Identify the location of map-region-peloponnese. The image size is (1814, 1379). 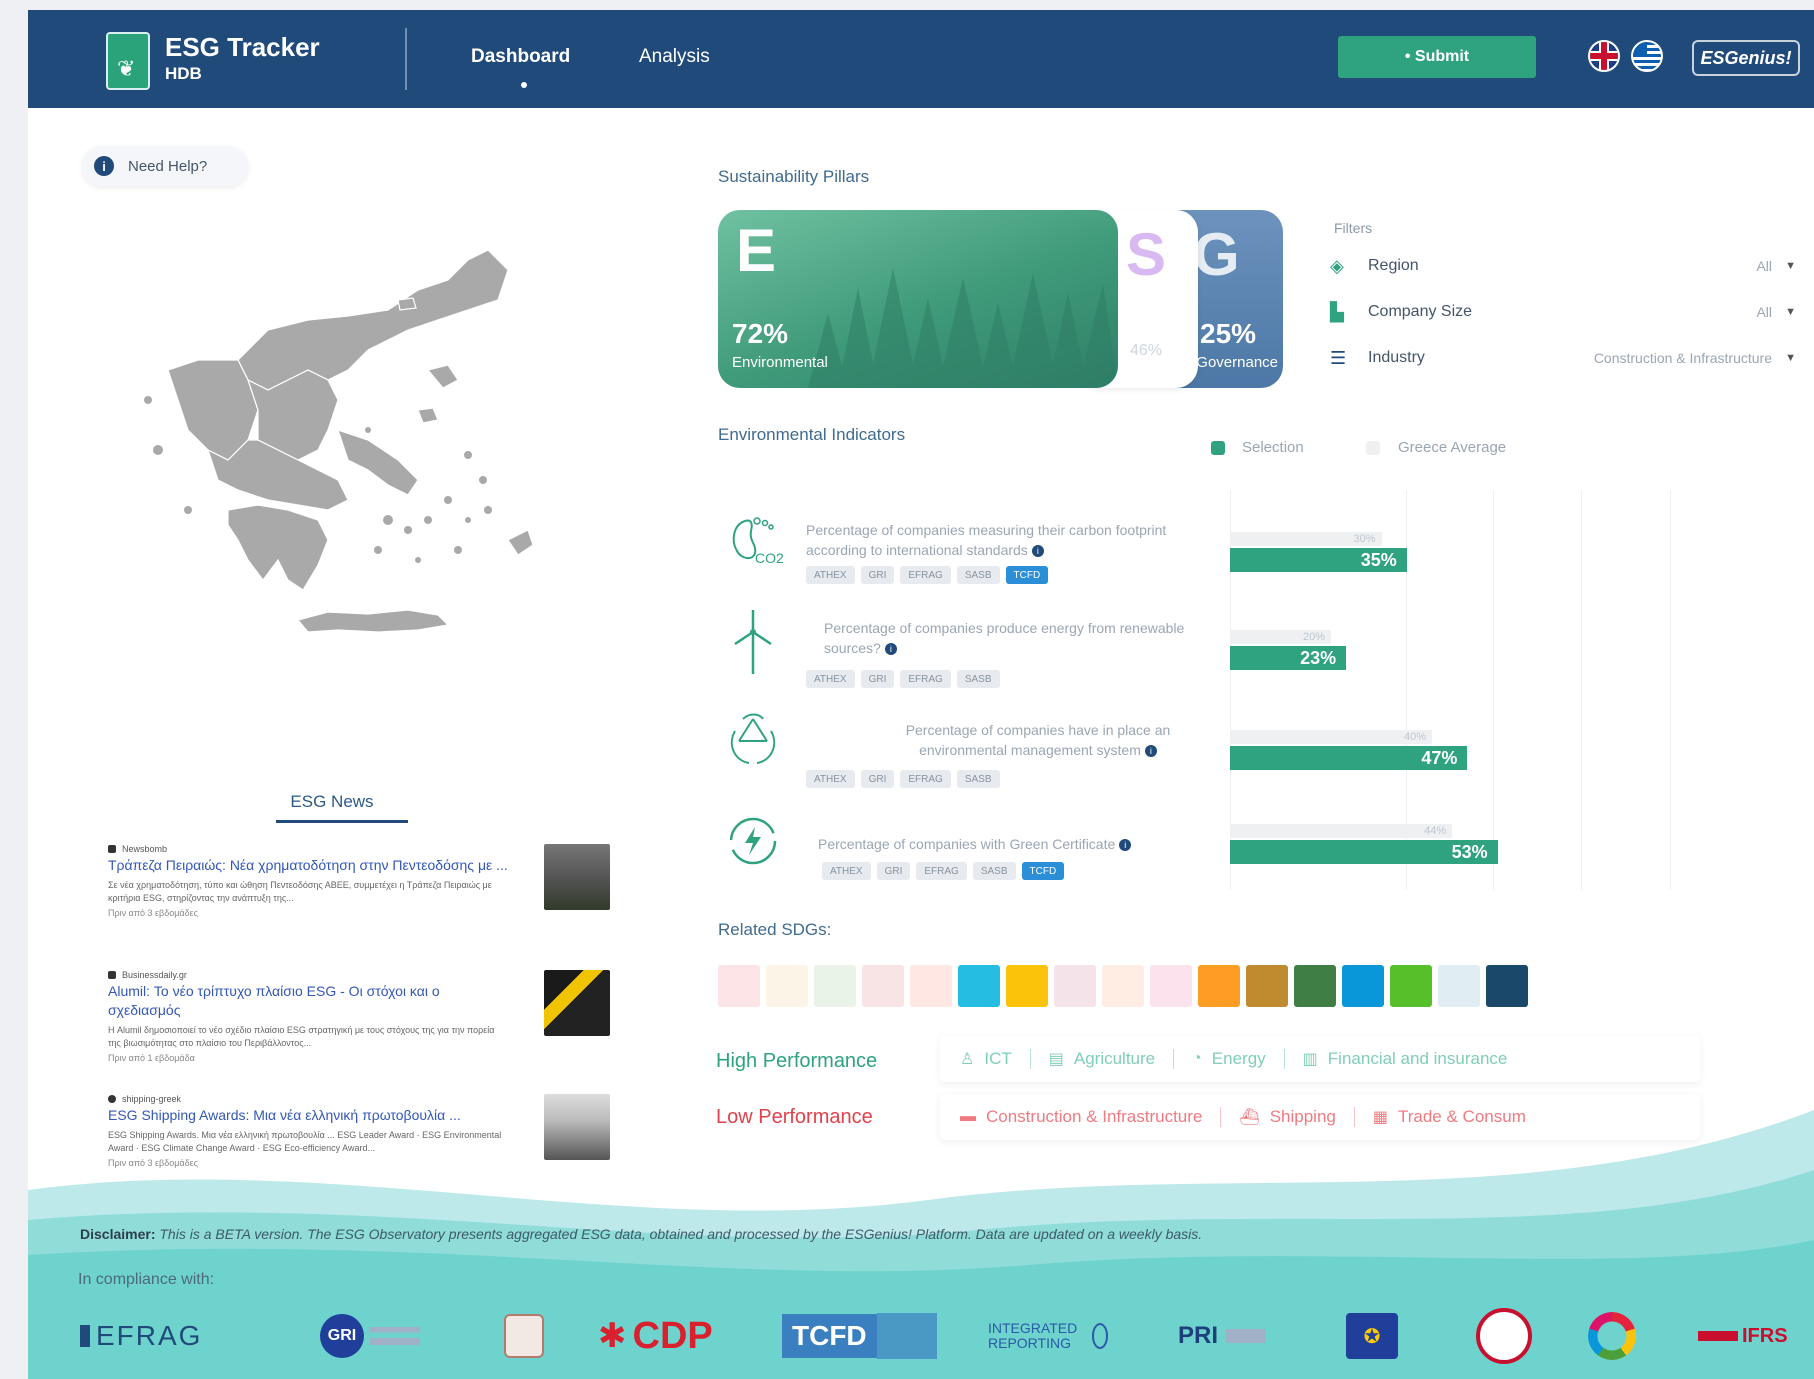
(278, 547).